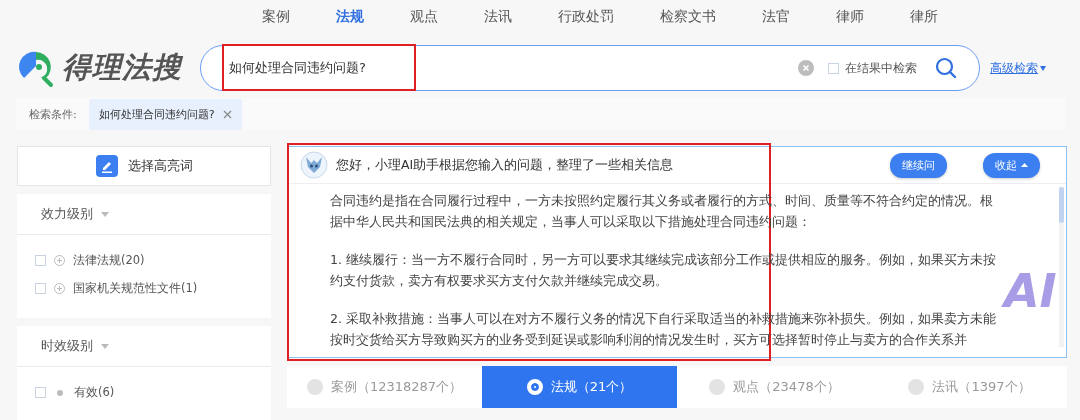  I want to click on scrollbar-thumb, so click(1061, 205).